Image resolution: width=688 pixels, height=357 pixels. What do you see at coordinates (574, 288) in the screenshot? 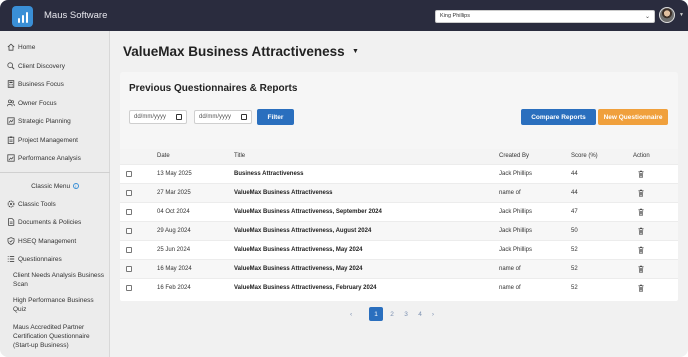
I see `cell-score: 52` at bounding box center [574, 288].